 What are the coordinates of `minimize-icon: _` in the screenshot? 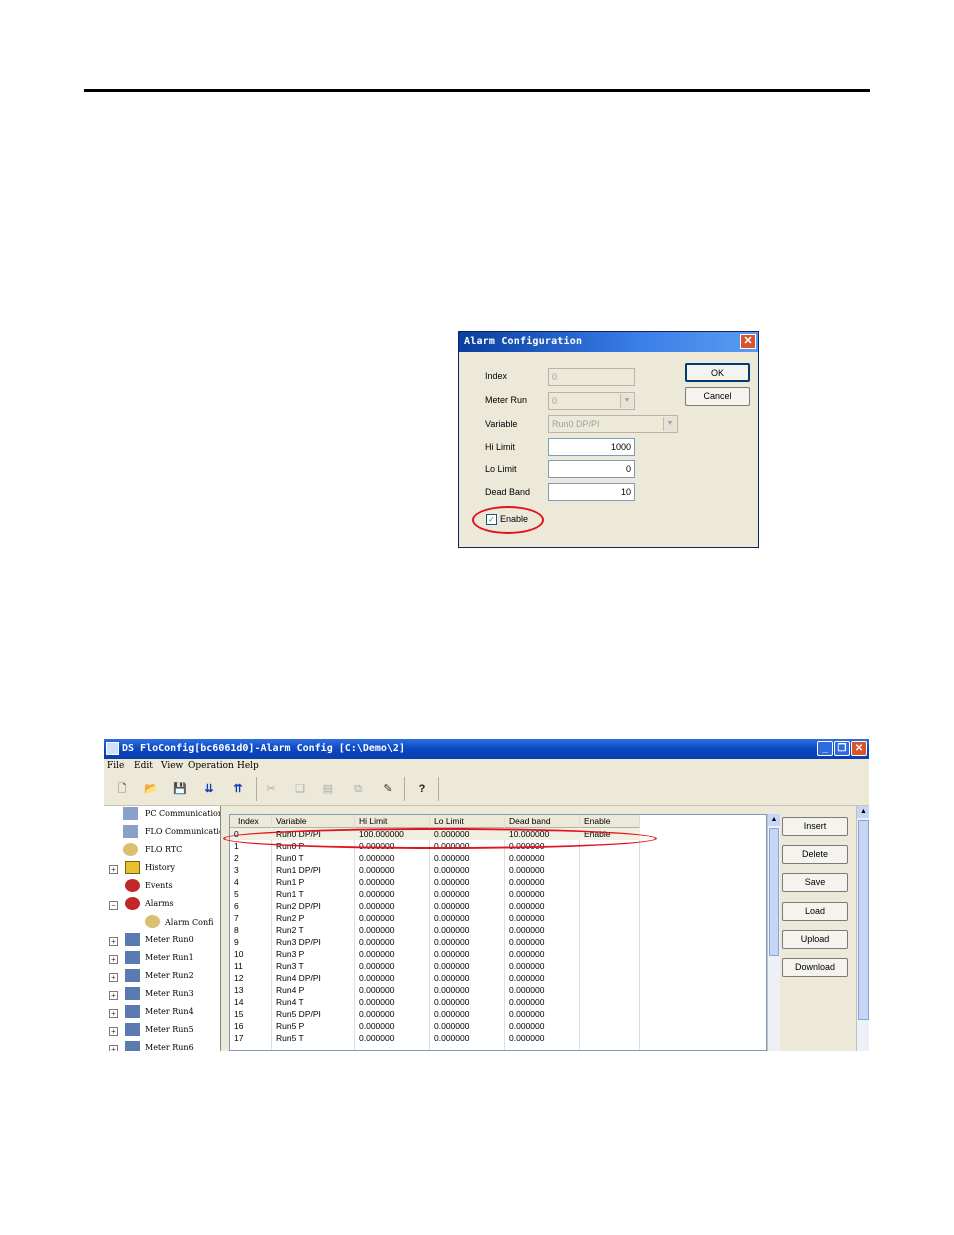 It's located at (825, 748).